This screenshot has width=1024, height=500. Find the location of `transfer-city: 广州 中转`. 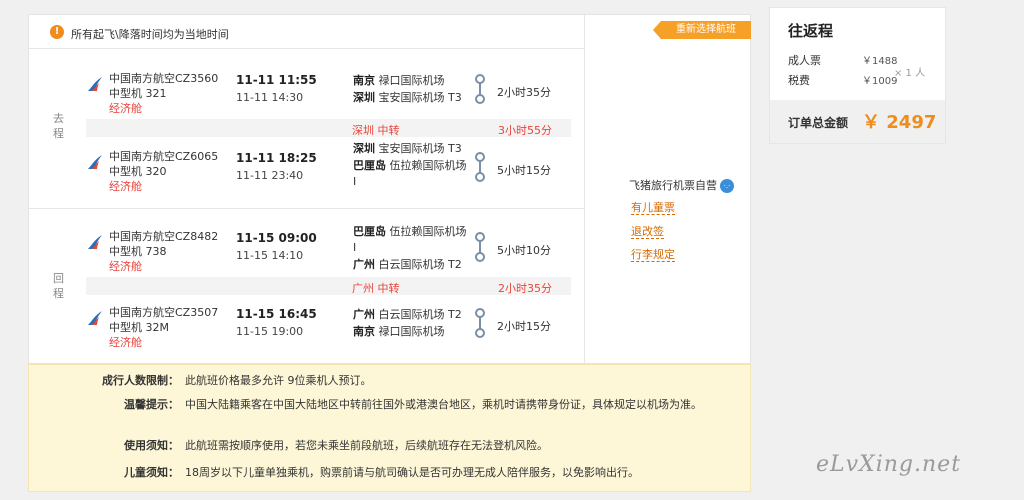

transfer-city: 广州 中转 is located at coordinates (376, 288).